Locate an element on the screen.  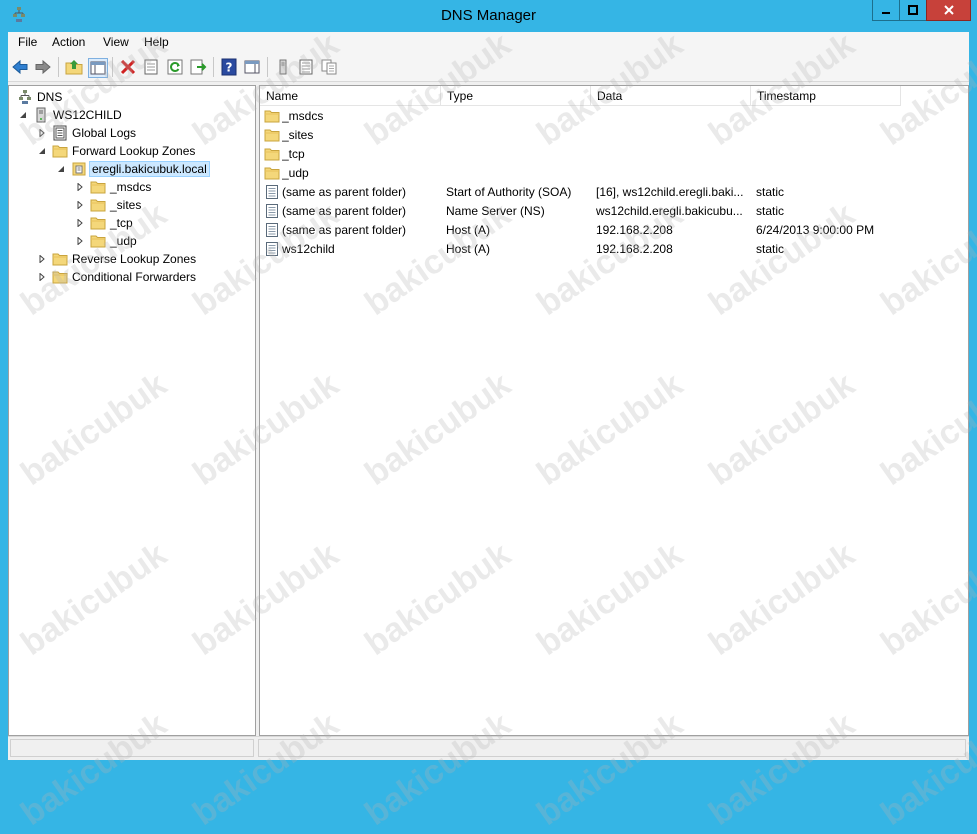
column-header-name: Name is located at coordinates (350, 96).